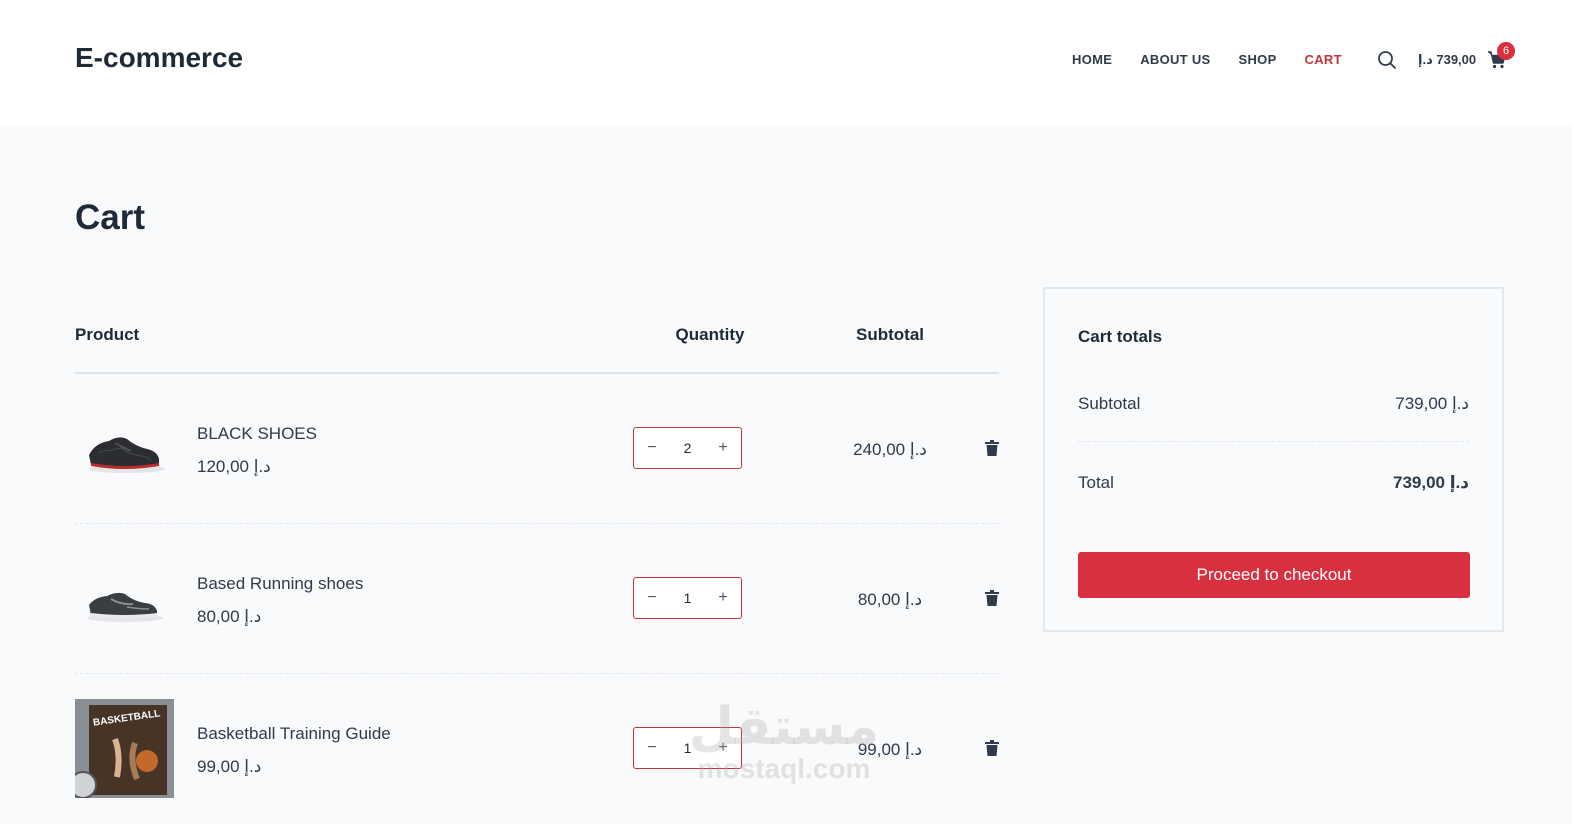  What do you see at coordinates (1096, 482) in the screenshot?
I see `total-label: Total` at bounding box center [1096, 482].